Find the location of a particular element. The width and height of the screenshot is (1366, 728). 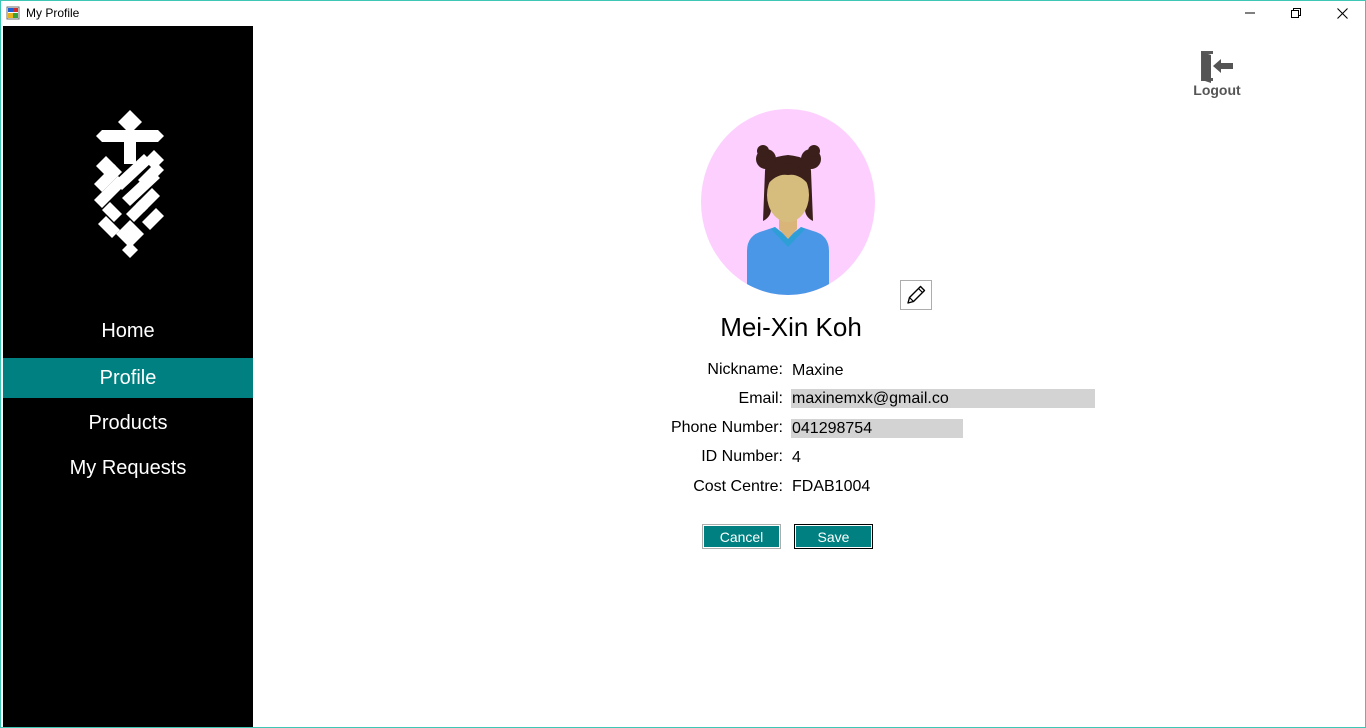

save-button: Save is located at coordinates (833, 536).